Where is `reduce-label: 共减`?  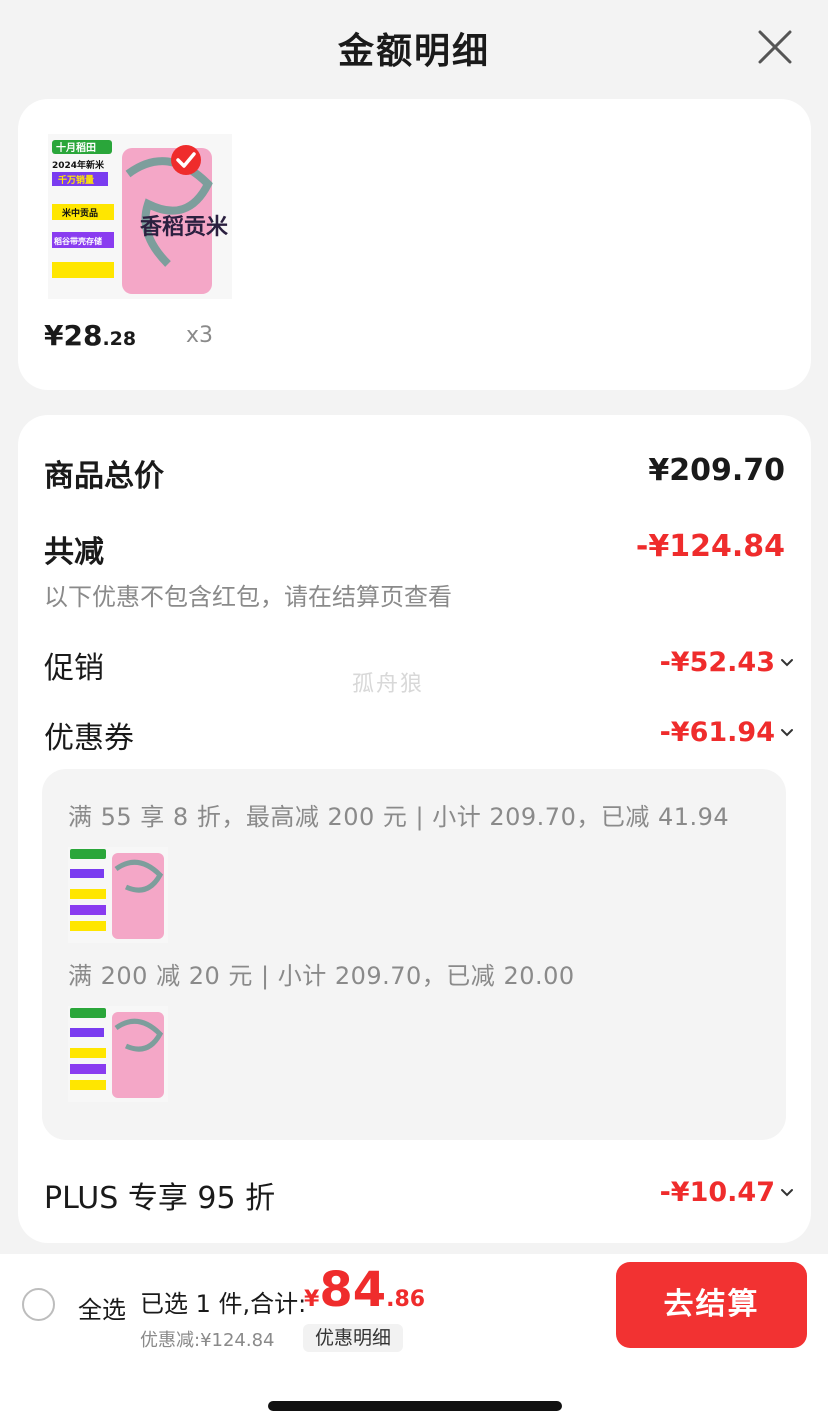 reduce-label: 共减 is located at coordinates (74, 552).